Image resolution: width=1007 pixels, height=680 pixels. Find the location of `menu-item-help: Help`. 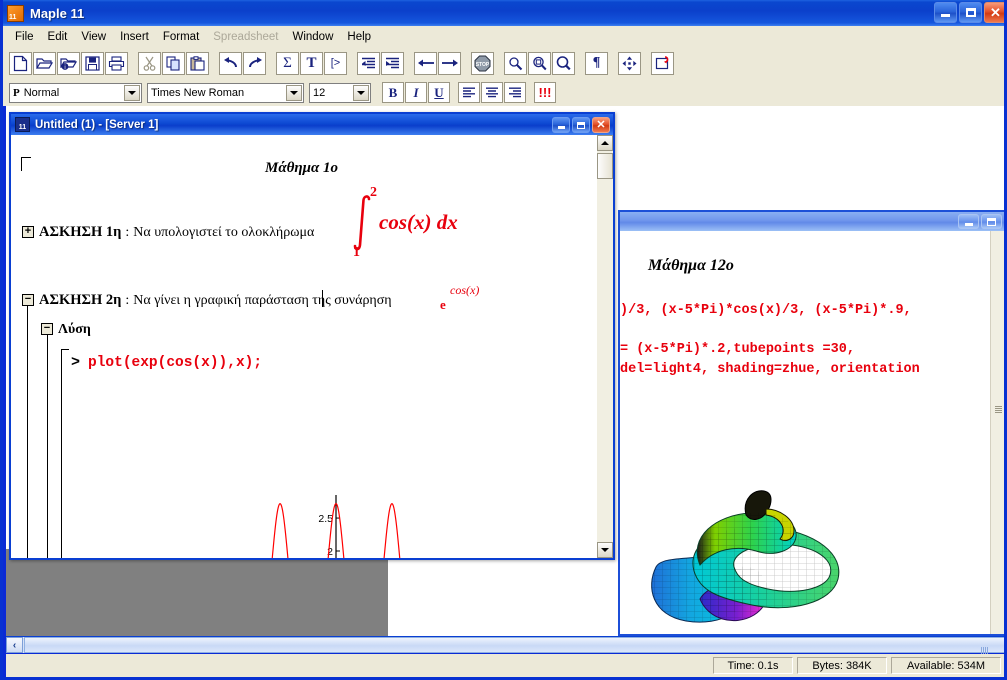

menu-item-help: Help is located at coordinates (359, 37).